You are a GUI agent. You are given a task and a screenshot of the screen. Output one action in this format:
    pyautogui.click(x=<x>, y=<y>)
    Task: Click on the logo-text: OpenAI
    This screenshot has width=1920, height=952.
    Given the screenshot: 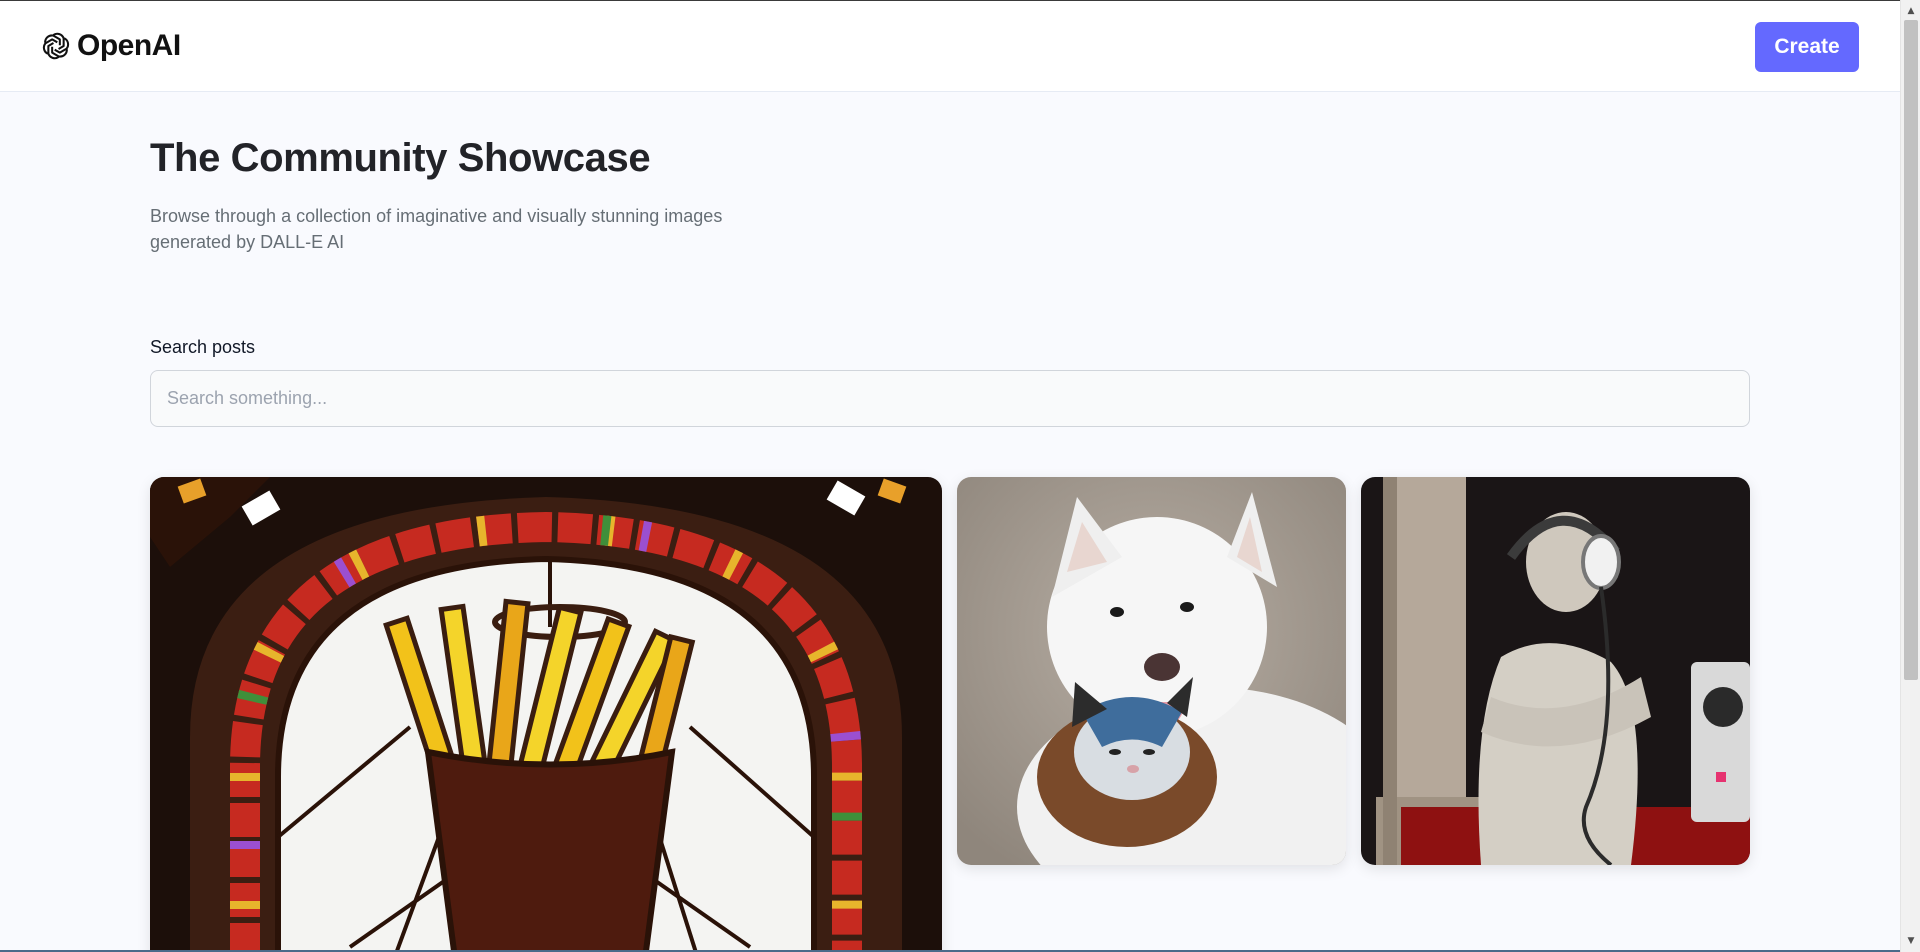 What is the action you would take?
    pyautogui.click(x=129, y=45)
    